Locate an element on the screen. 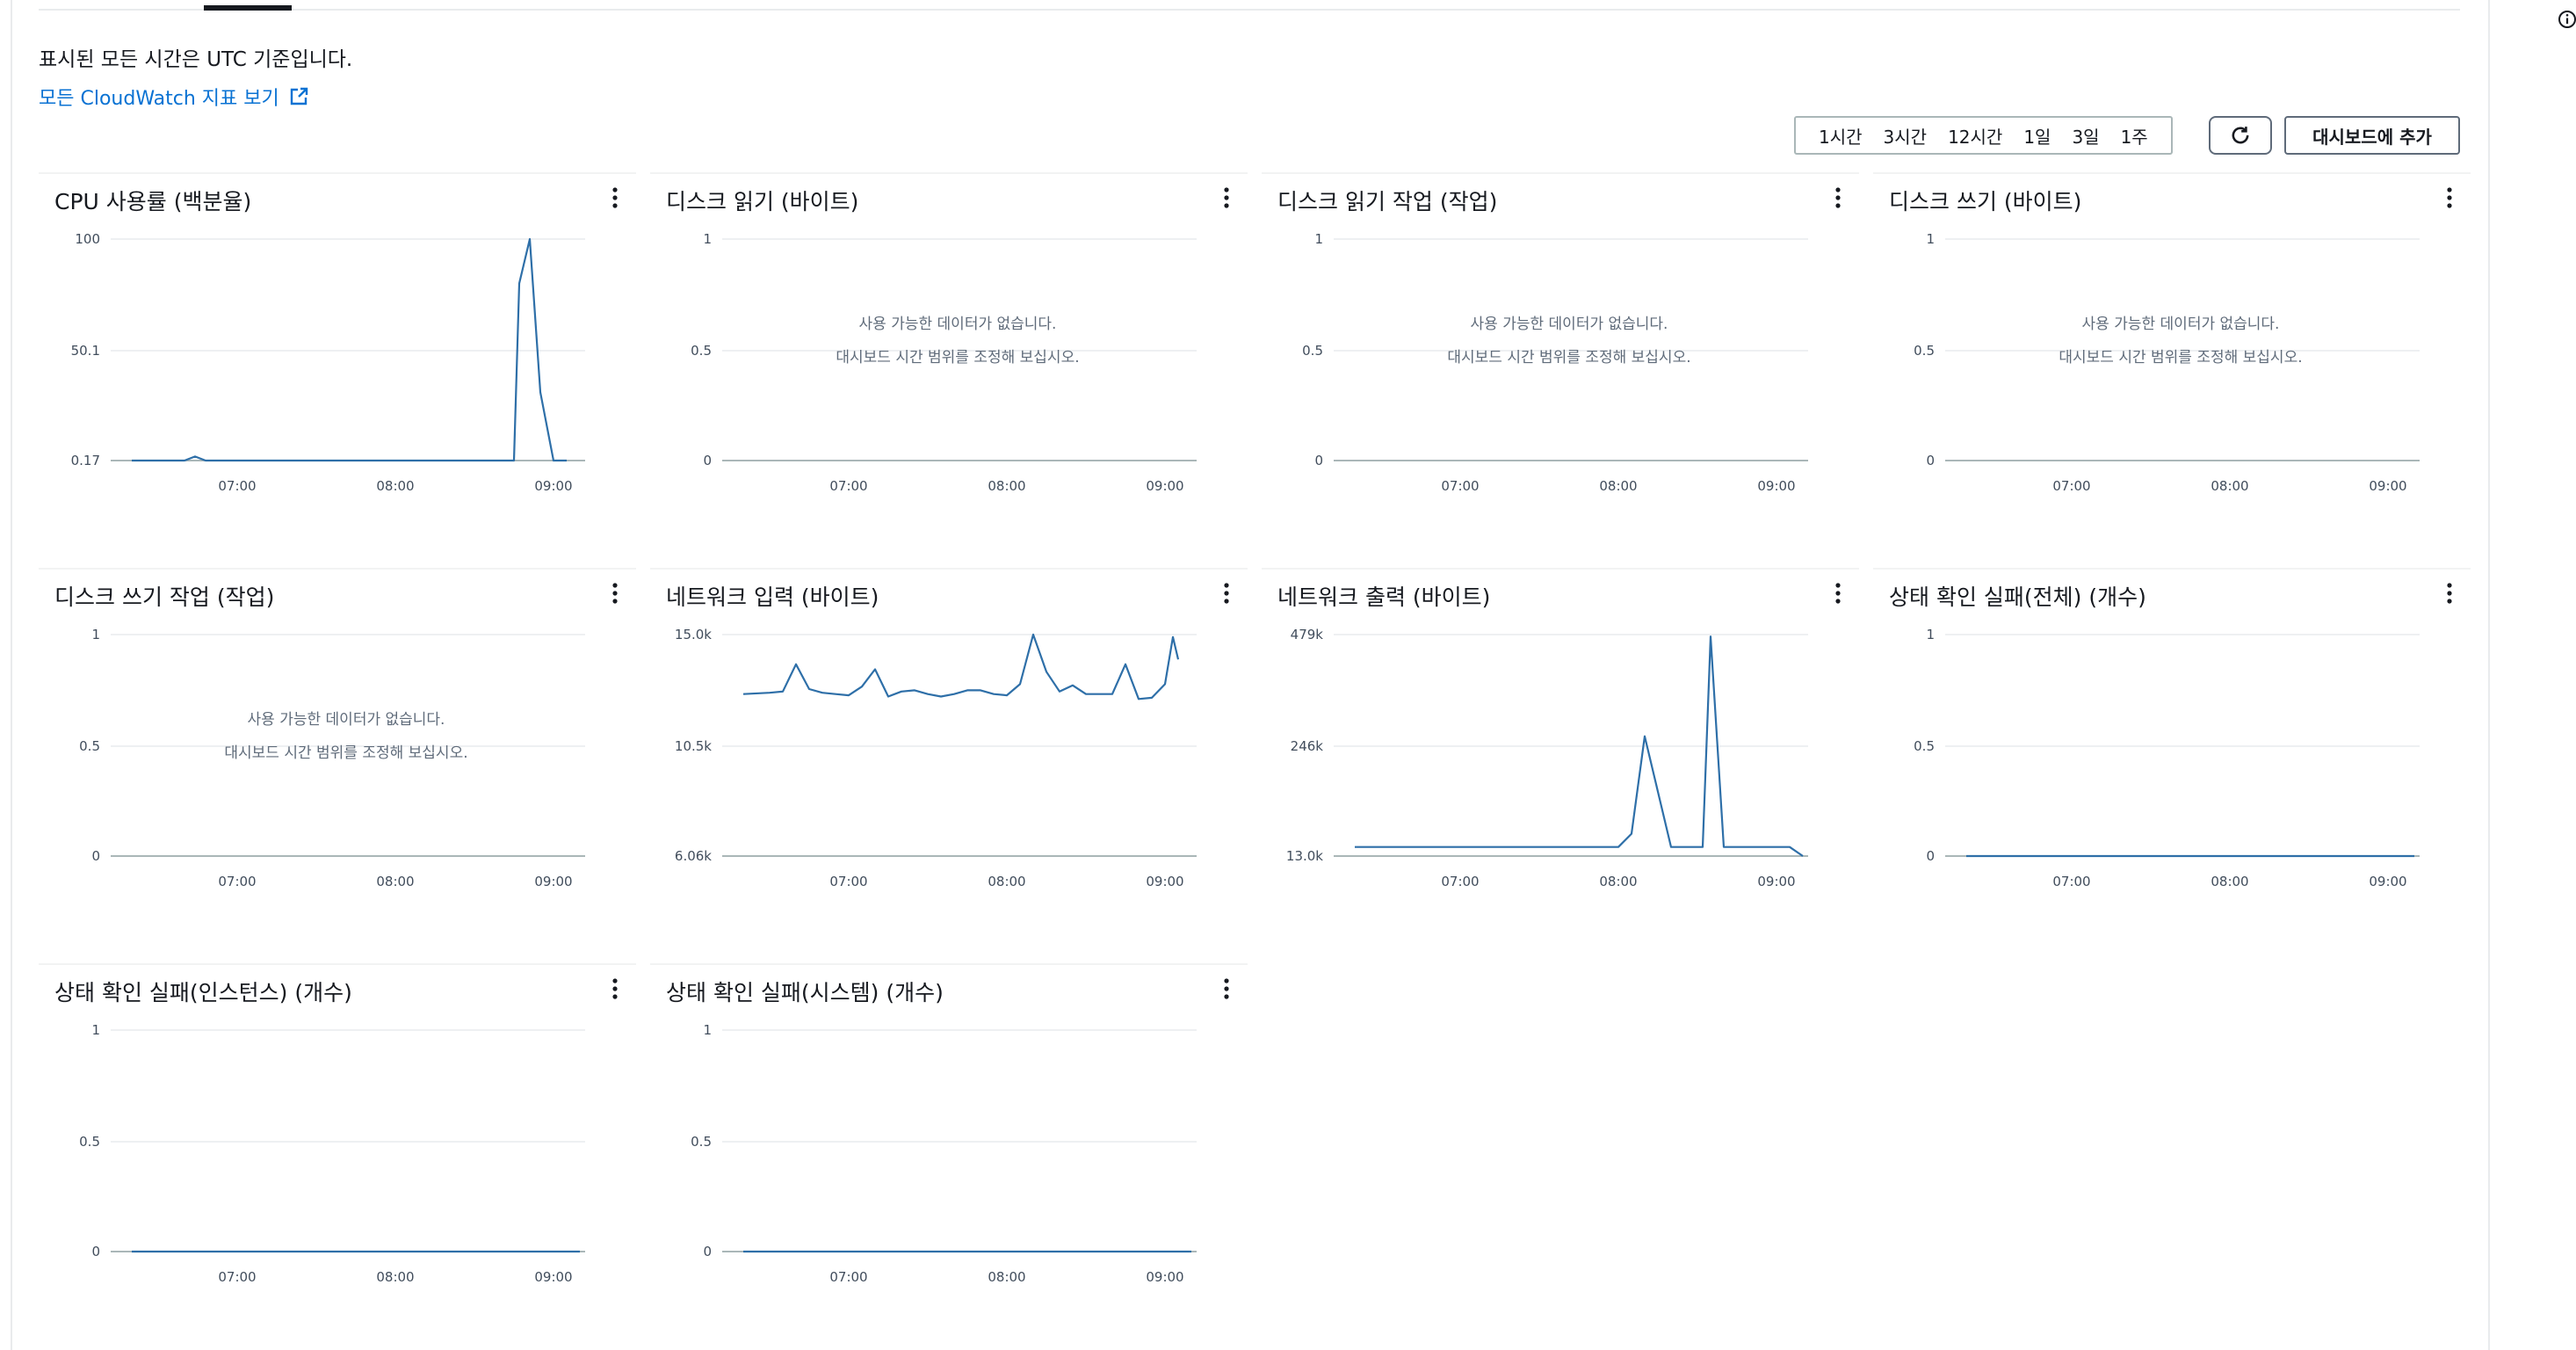  y-tick-label: 246k is located at coordinates (1307, 746).